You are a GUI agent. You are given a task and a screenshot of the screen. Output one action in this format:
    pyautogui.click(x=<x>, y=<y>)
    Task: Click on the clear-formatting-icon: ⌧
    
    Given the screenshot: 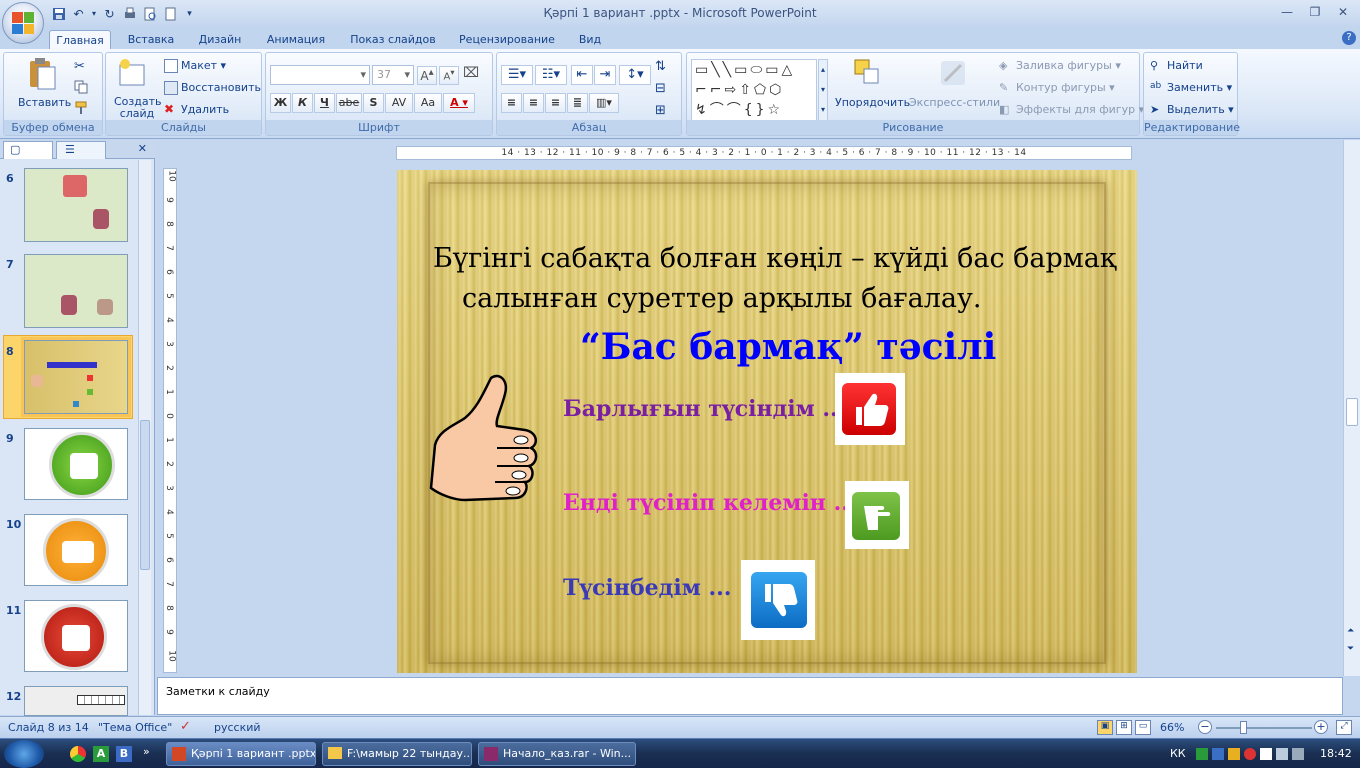 What is the action you would take?
    pyautogui.click(x=471, y=73)
    